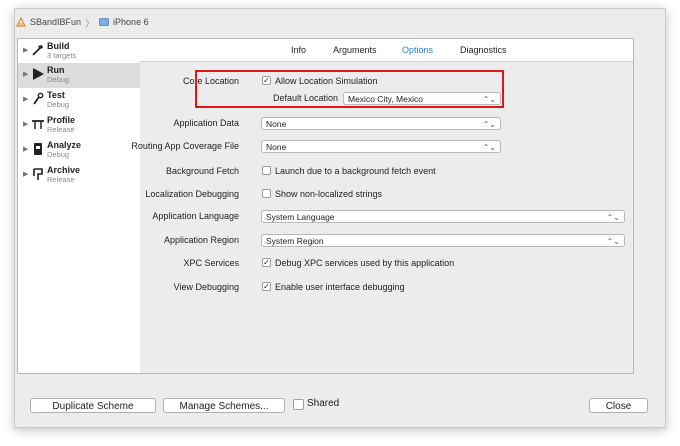 The height and width of the screenshot is (446, 680). Describe the element at coordinates (62, 55) in the screenshot. I see `sidebar-item-subtitle: 3 targets` at that location.